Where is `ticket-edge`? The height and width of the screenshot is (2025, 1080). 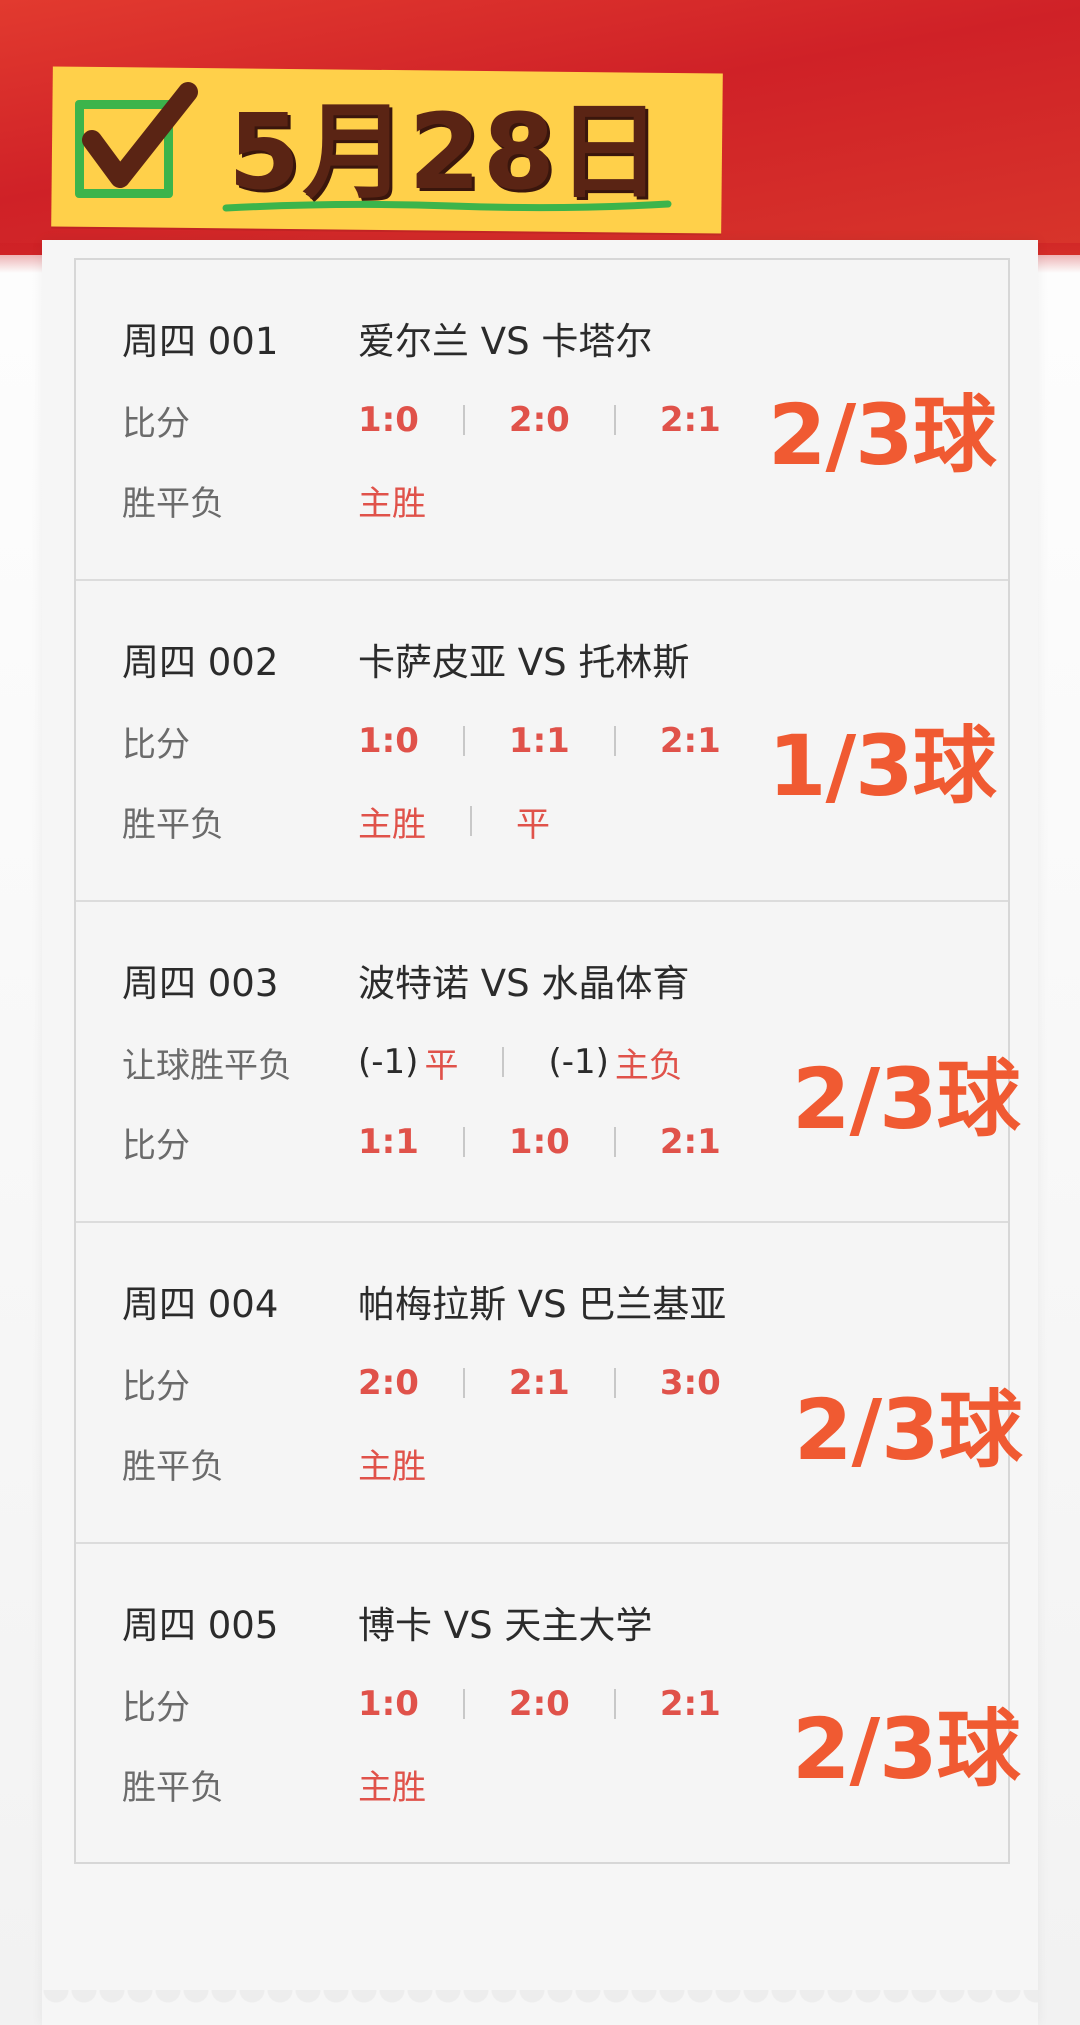
ticket-edge is located at coordinates (540, 2007).